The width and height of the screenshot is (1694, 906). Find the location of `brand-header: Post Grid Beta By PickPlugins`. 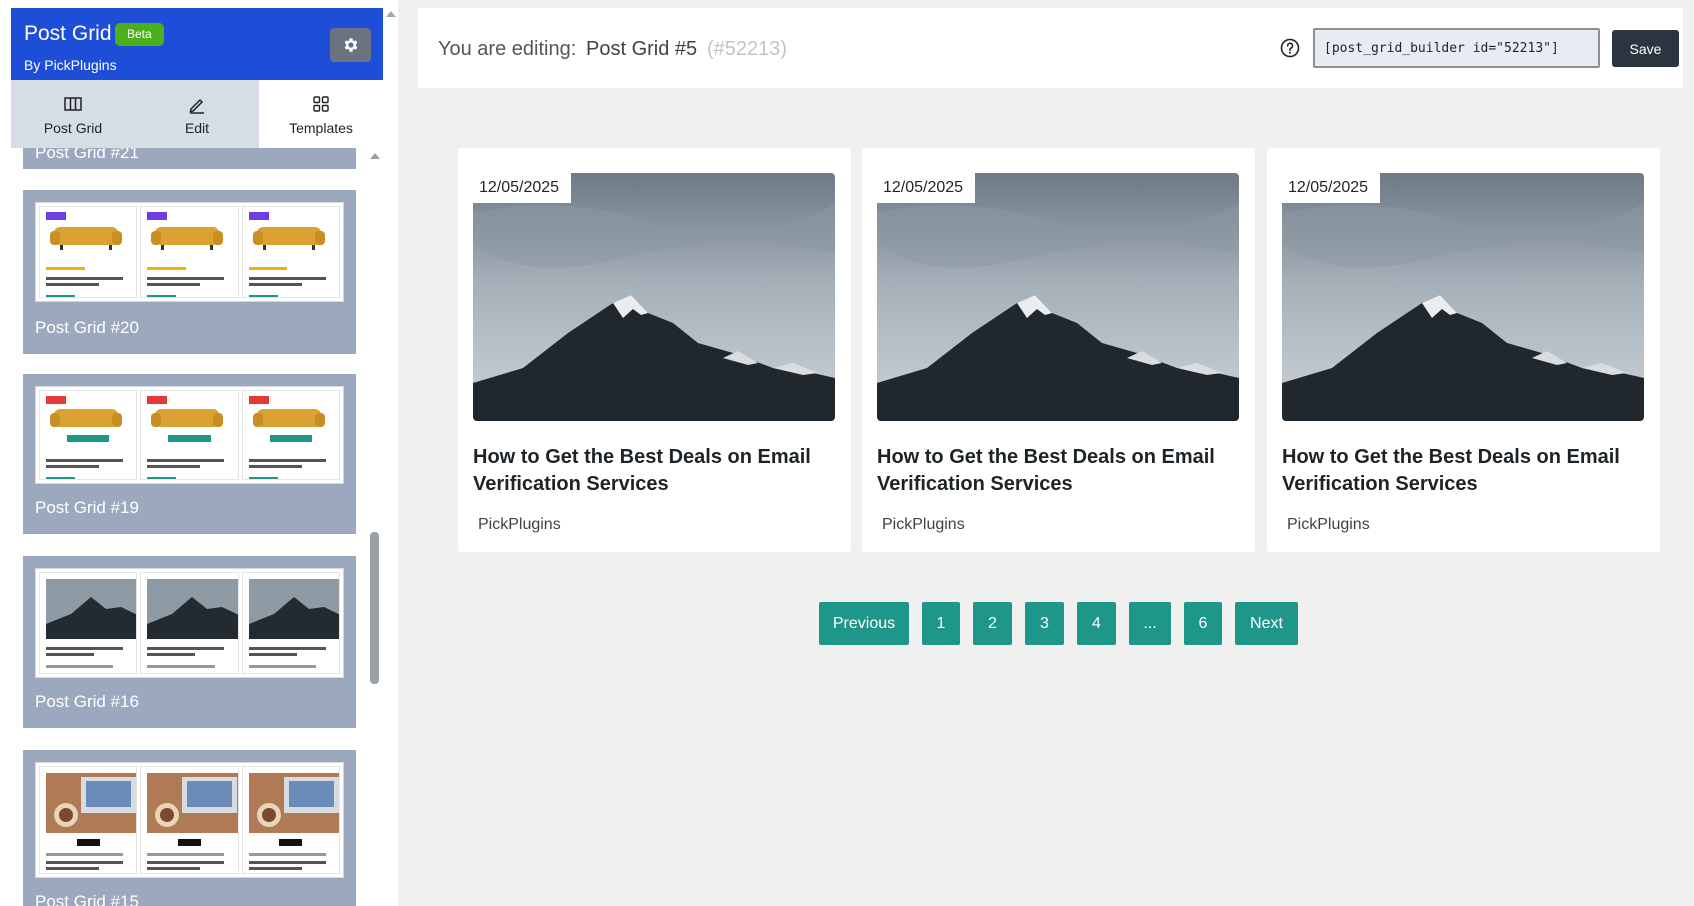

brand-header: Post Grid Beta By PickPlugins is located at coordinates (197, 44).